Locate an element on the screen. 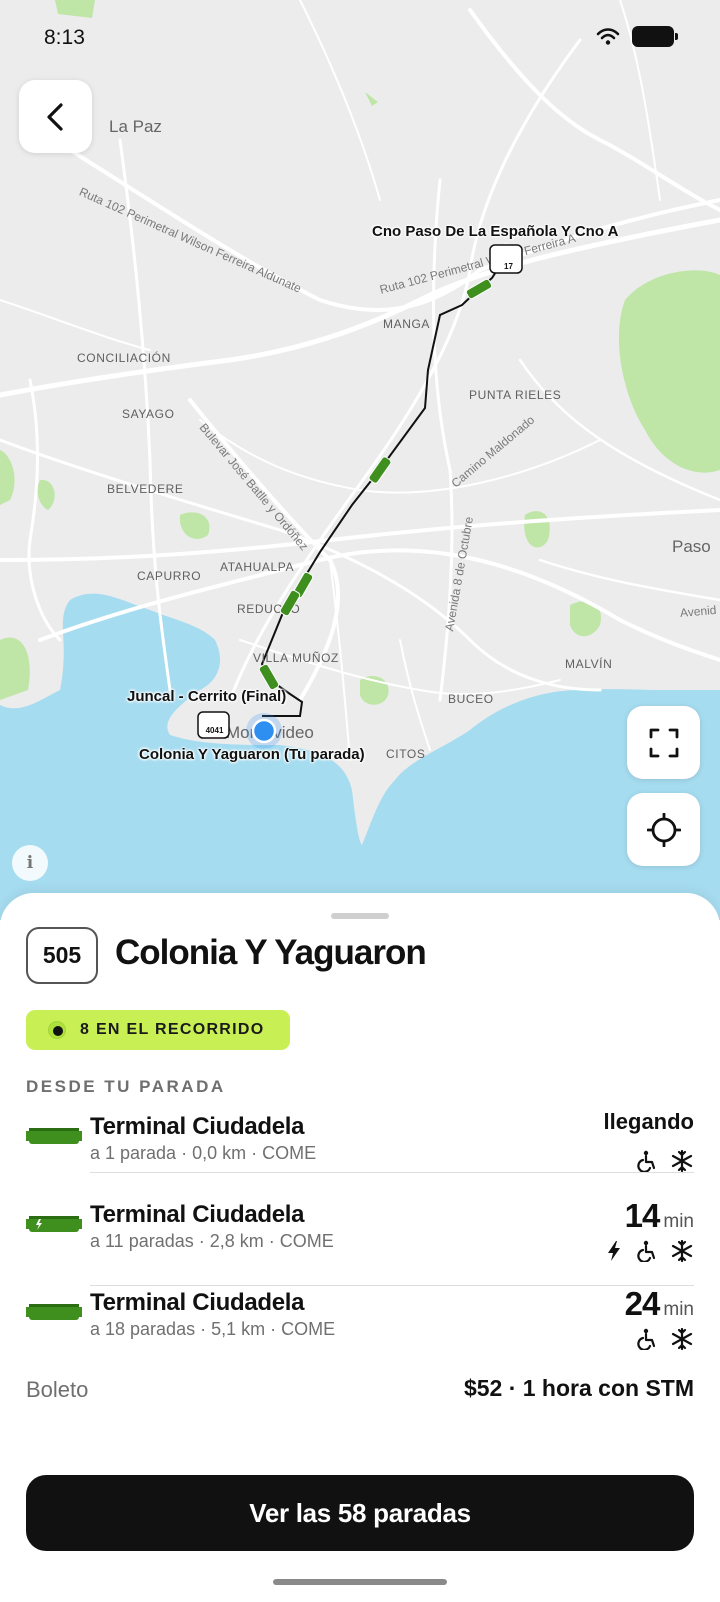 Image resolution: width=720 pixels, height=1602 pixels. my-location-button is located at coordinates (663, 829).